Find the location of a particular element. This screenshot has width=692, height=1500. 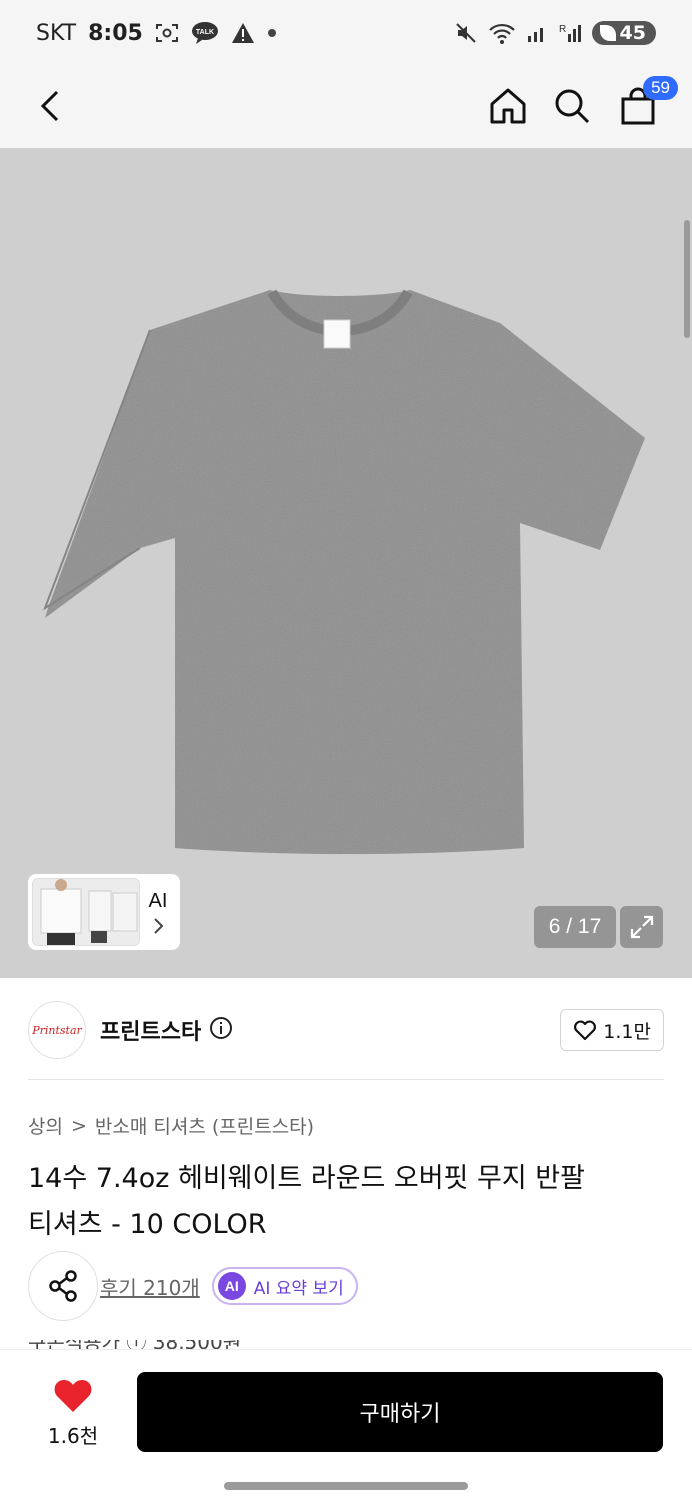

brand-like-count: 1.1만 is located at coordinates (627, 1031).